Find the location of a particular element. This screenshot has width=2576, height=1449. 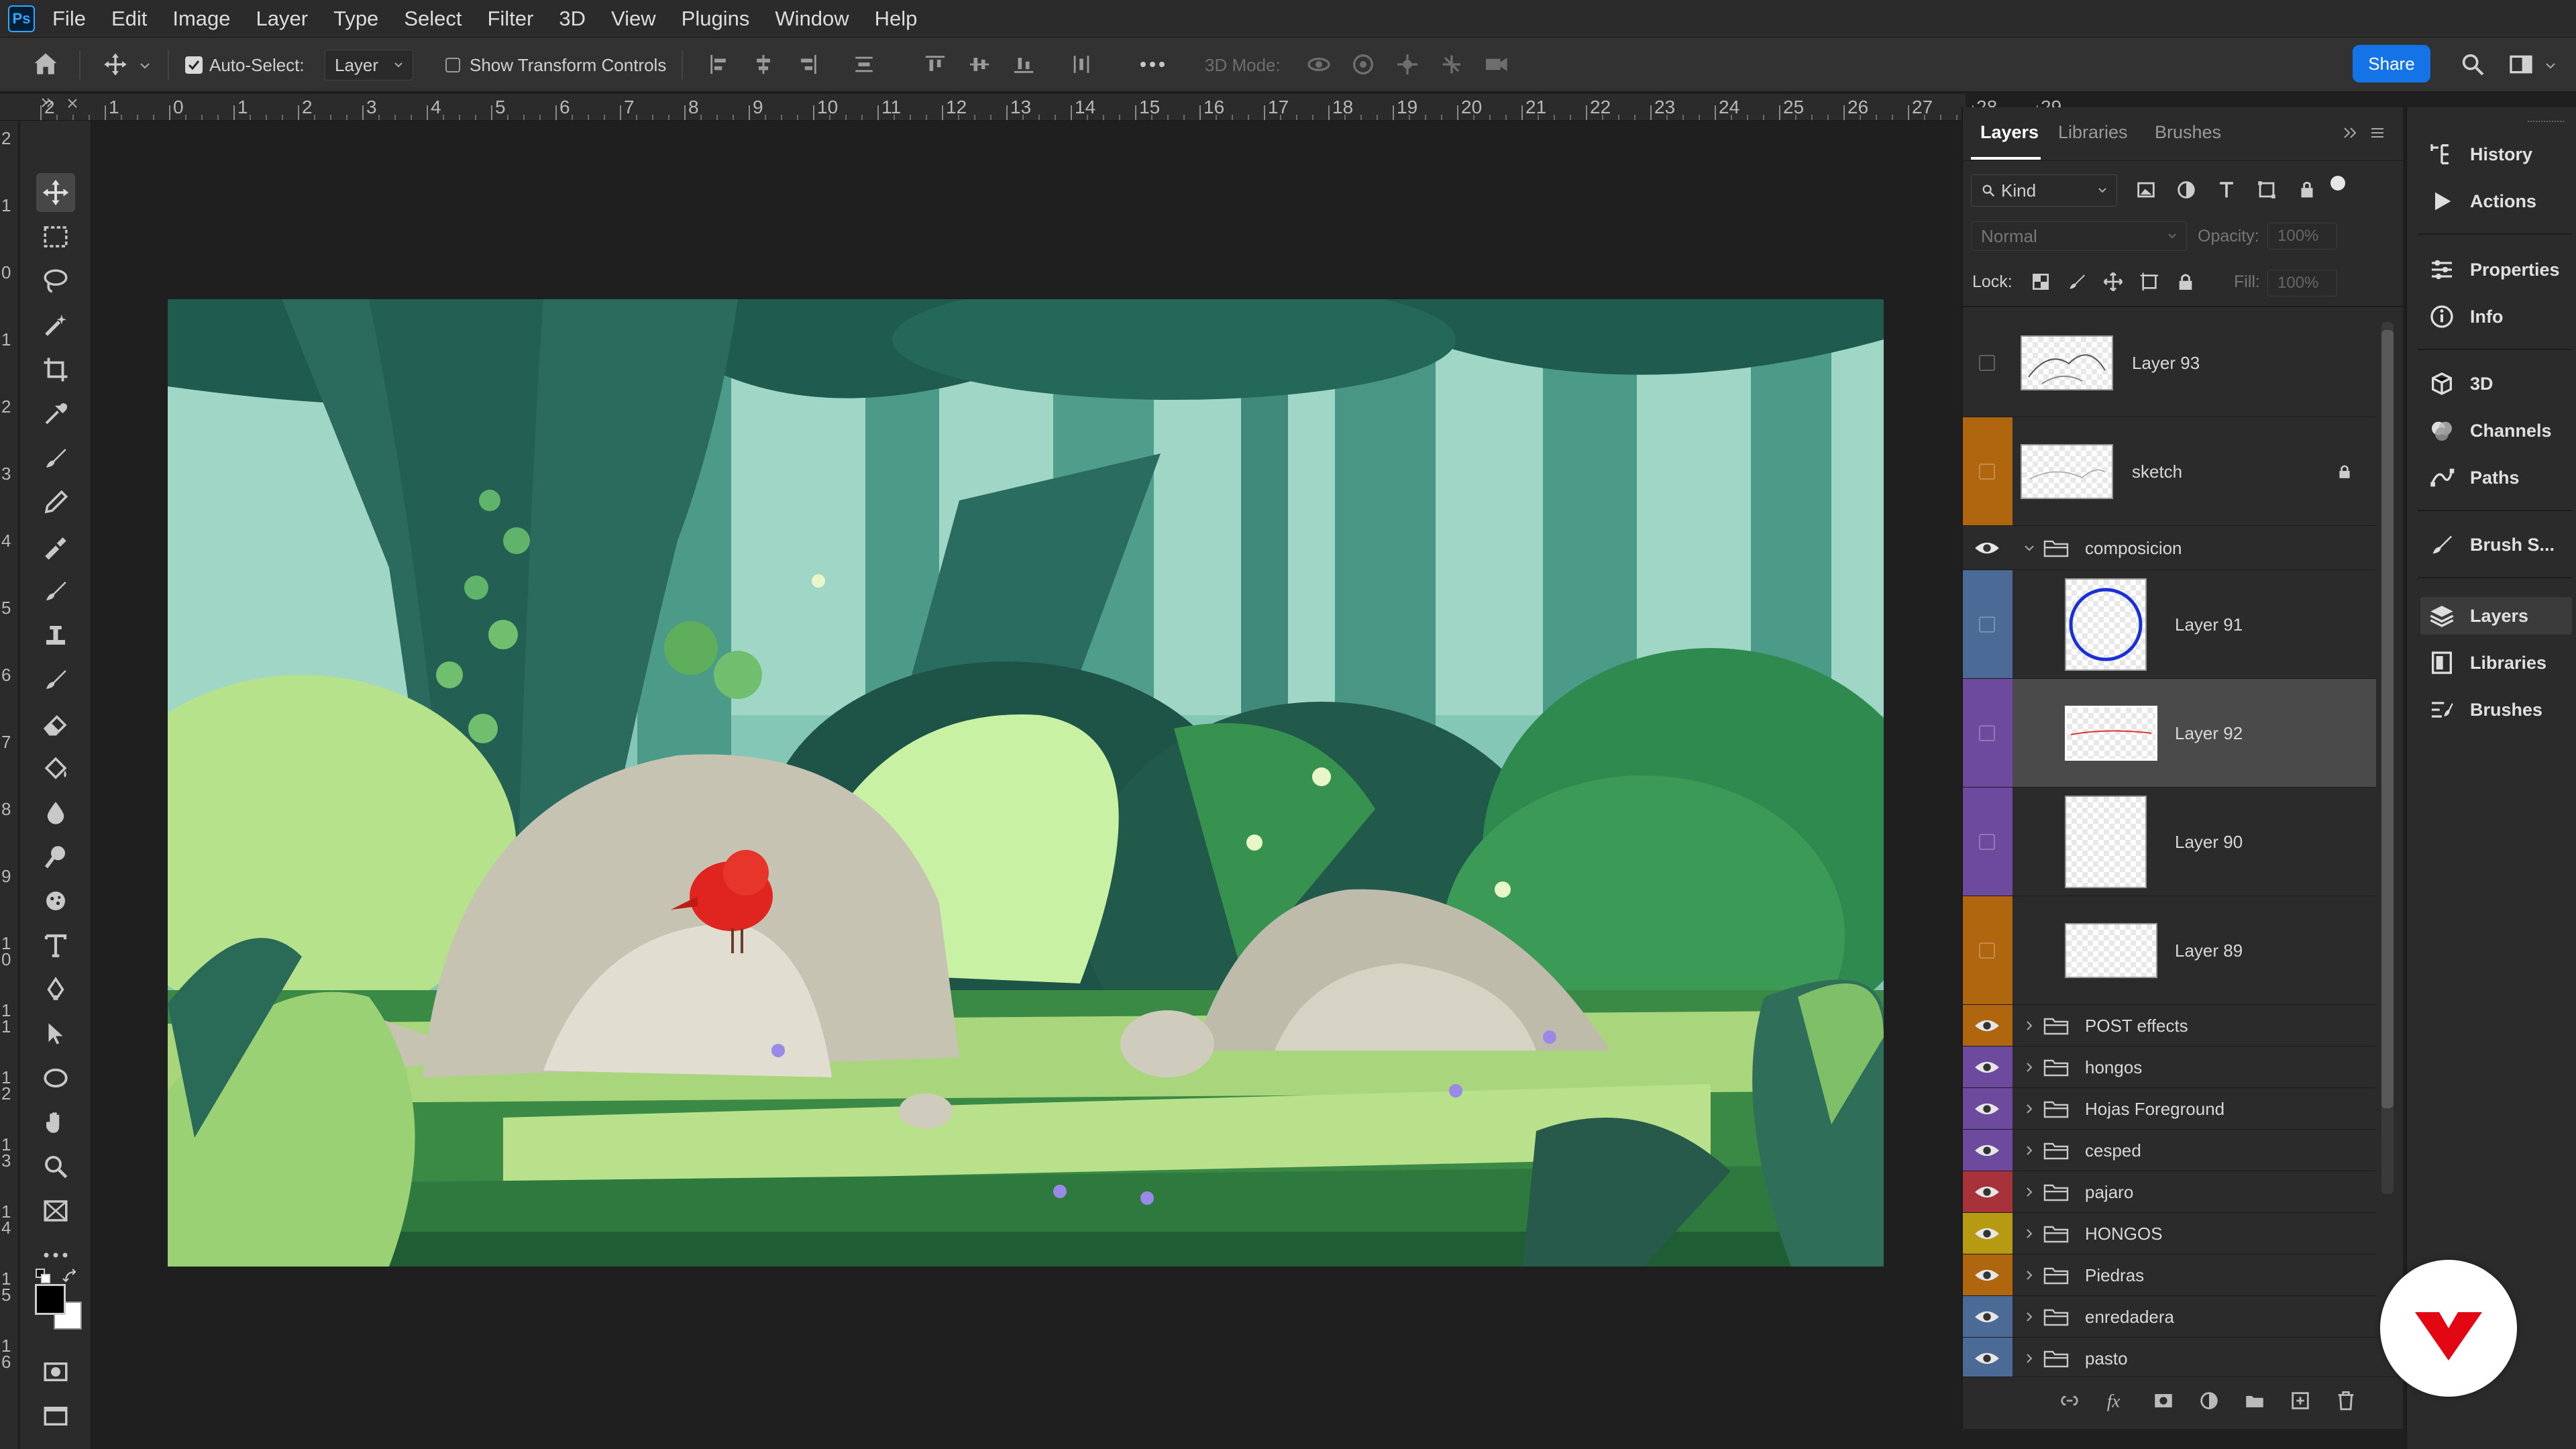

layer-row: POST effects is located at coordinates (2169, 1025).